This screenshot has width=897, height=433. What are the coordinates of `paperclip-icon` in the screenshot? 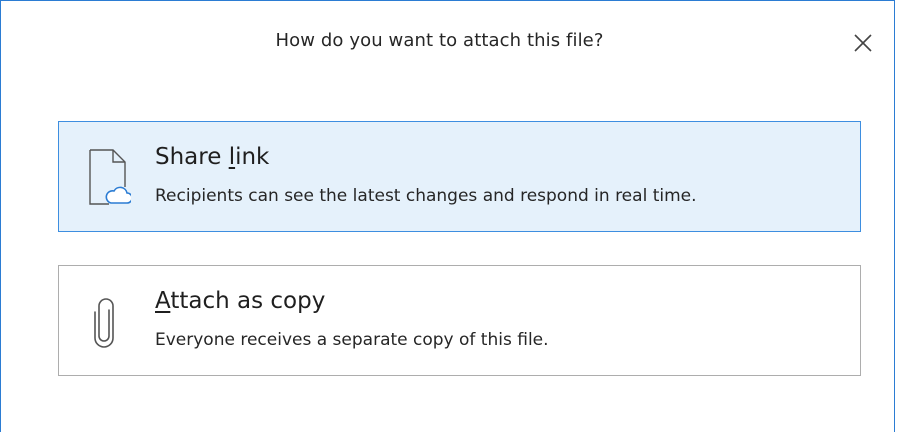 It's located at (104, 323).